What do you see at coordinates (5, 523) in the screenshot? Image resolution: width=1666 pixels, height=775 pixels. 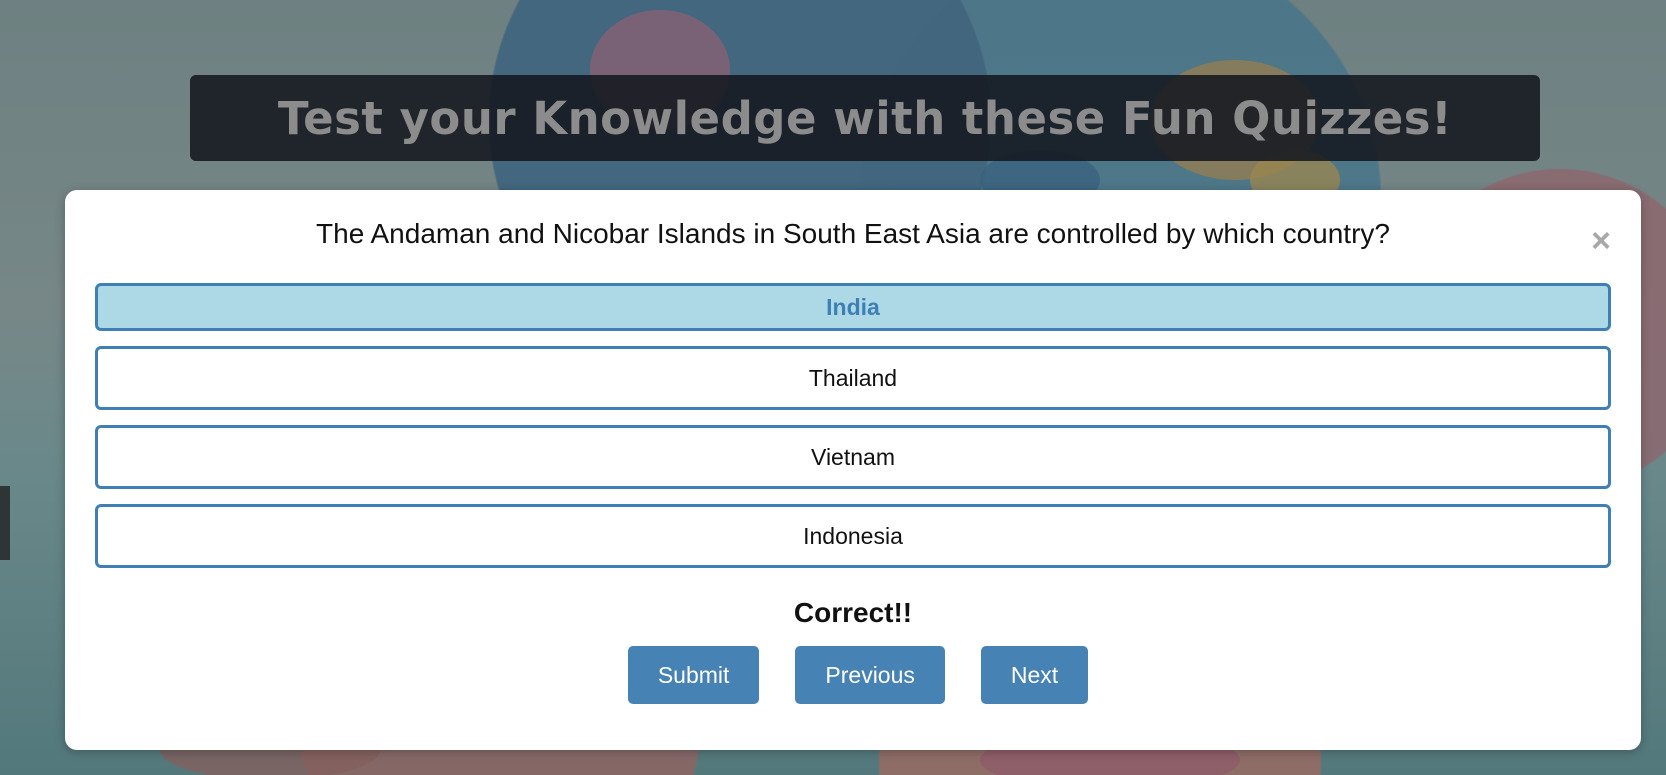 I see `side-tab` at bounding box center [5, 523].